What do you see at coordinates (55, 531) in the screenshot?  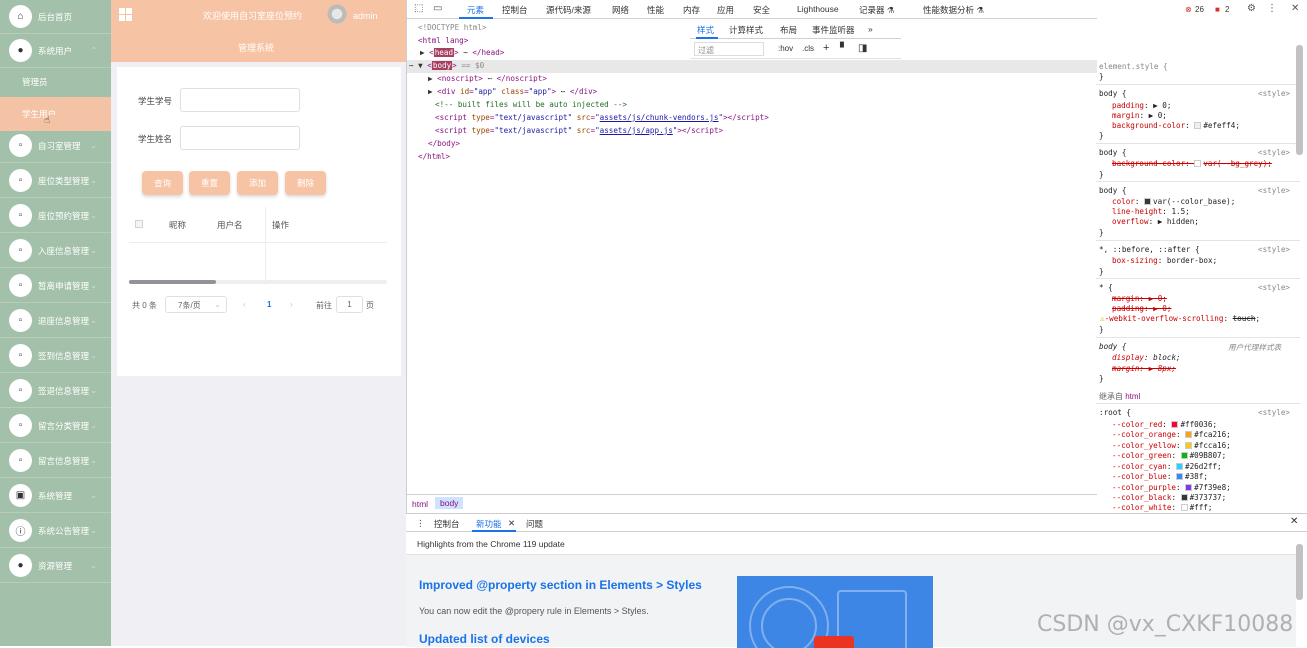 I see `sidebar-item-announcement: ⓘ 系统公告管理 ⌄` at bounding box center [55, 531].